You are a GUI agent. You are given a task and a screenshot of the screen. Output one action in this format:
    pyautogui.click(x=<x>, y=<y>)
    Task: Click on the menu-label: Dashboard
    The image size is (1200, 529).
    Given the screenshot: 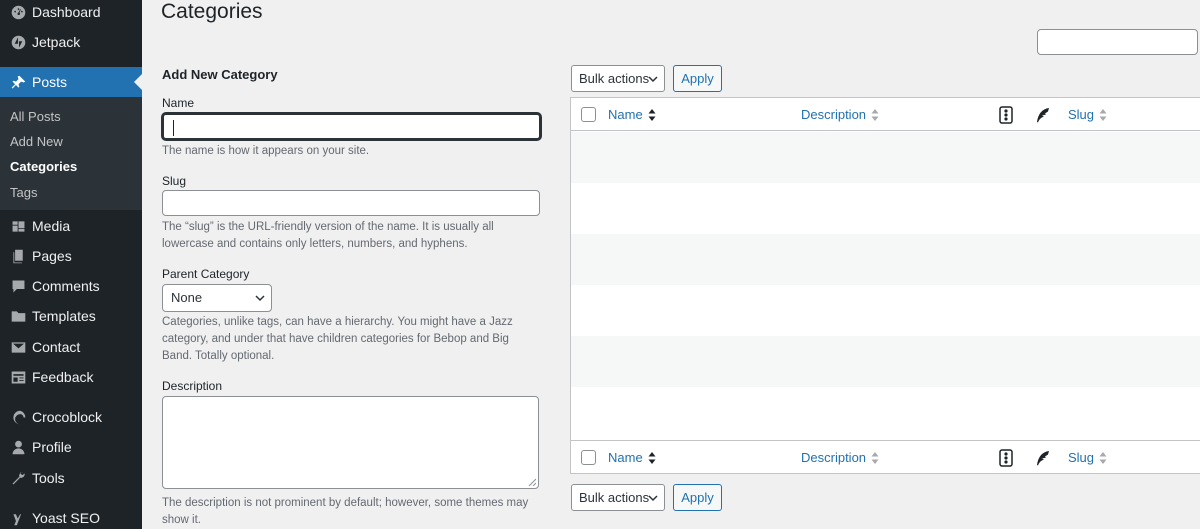 What is the action you would take?
    pyautogui.click(x=66, y=12)
    